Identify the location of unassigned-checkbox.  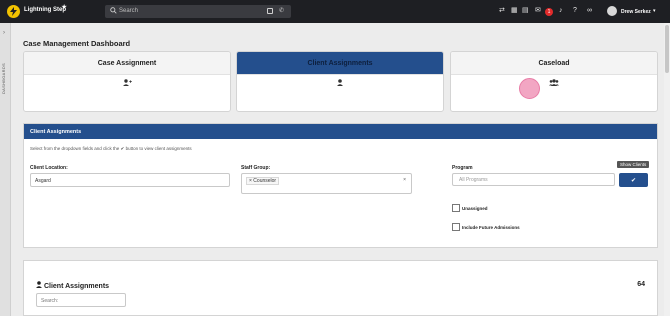
(456, 208).